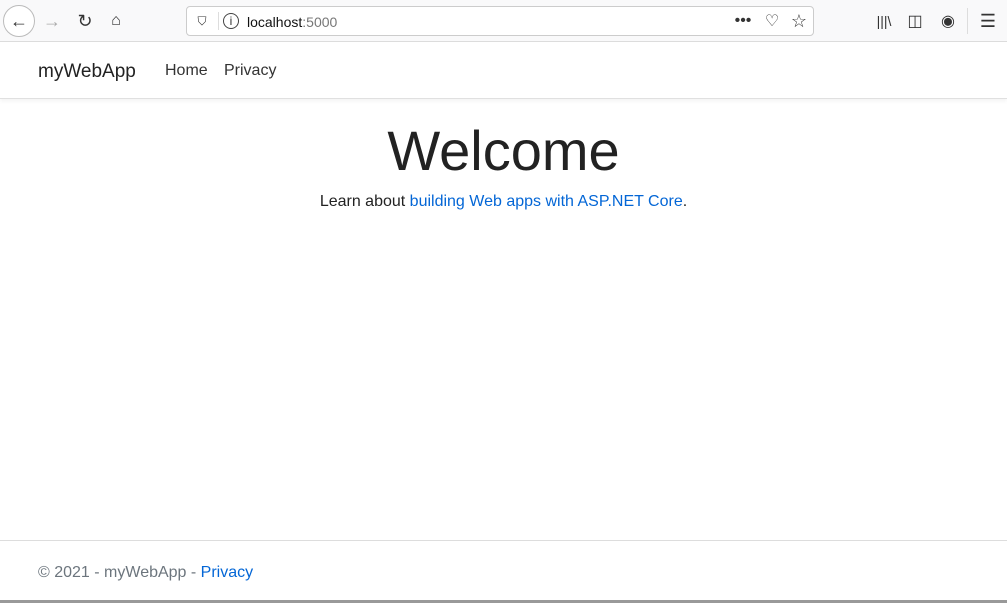  I want to click on home-button: ⌂, so click(116, 21).